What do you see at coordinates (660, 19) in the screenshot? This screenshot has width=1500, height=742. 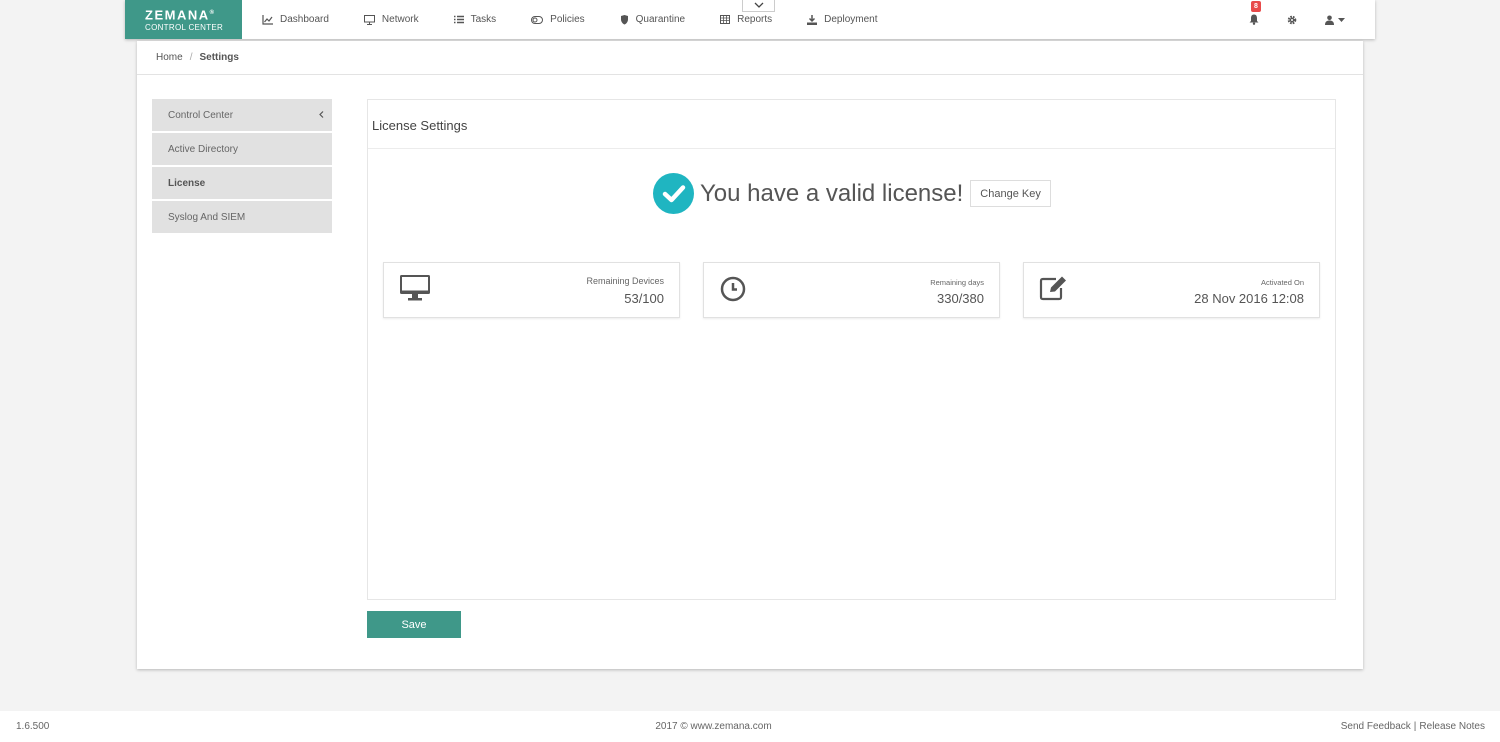 I see `nav-label-quarantine: Quarantine` at bounding box center [660, 19].